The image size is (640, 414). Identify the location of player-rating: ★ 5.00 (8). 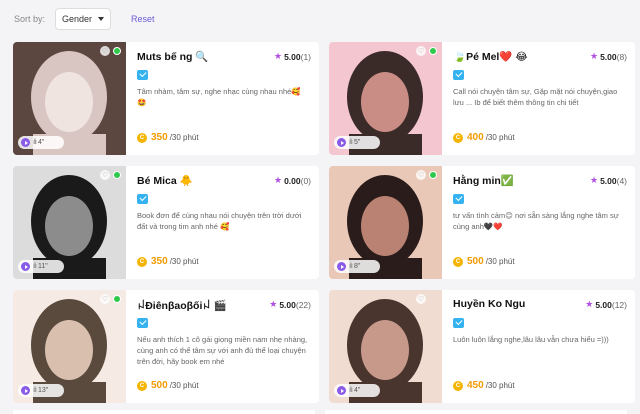
(608, 56).